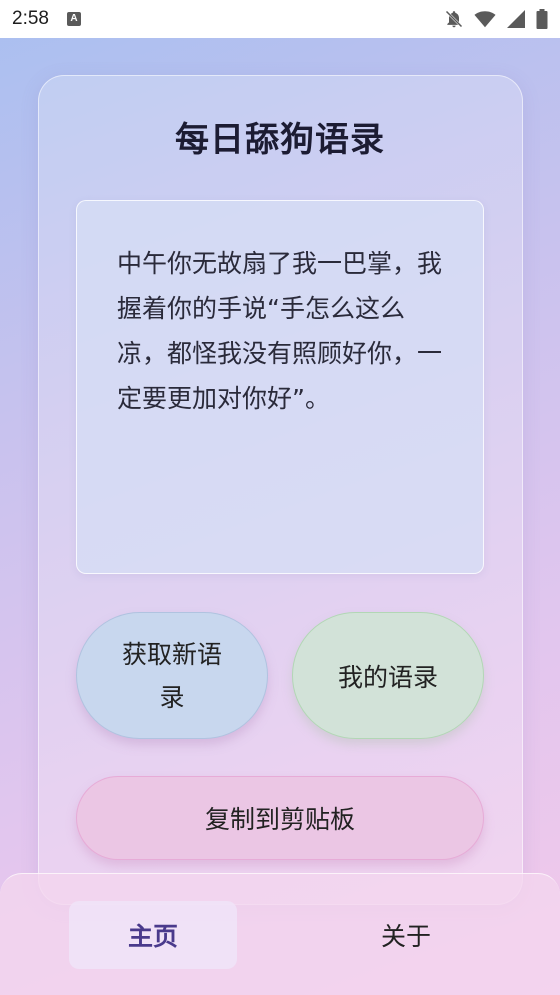  Describe the element at coordinates (153, 935) in the screenshot. I see `nav-tab-home: 主页` at that location.